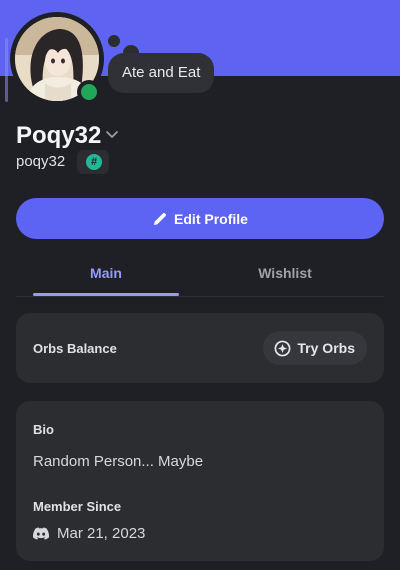  I want to click on orbs-balance-card: Orbs Balance Try Orbs, so click(200, 348).